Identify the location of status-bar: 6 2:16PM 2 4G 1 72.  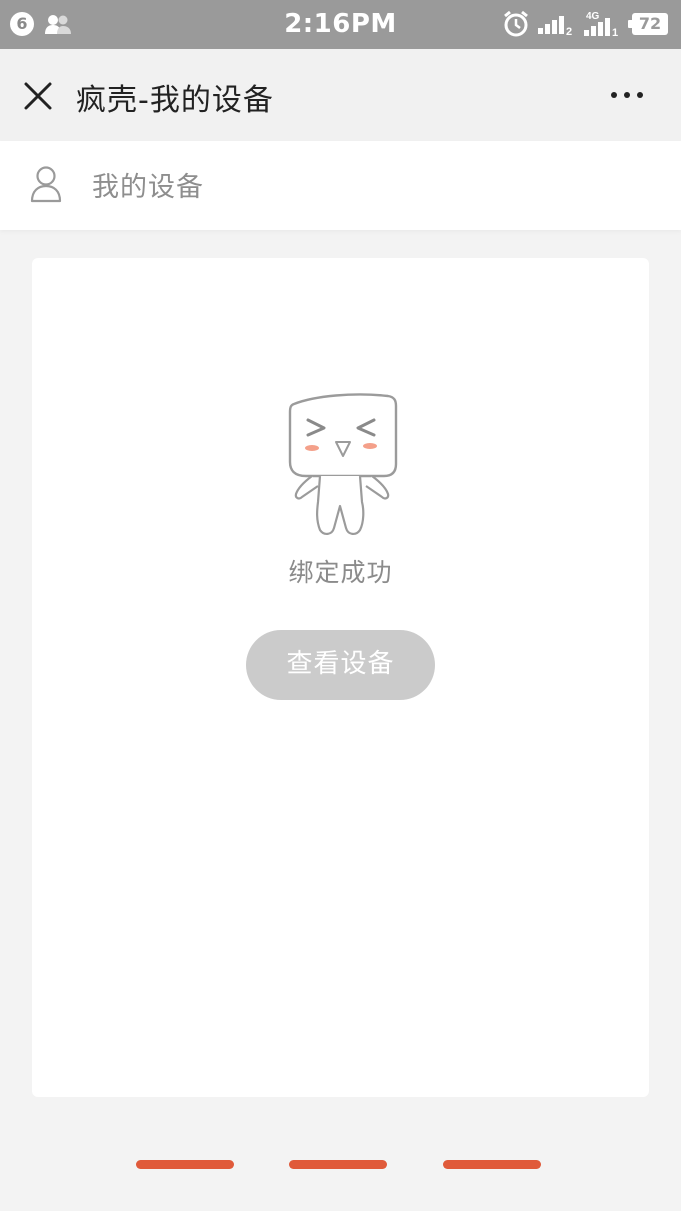
(340, 24).